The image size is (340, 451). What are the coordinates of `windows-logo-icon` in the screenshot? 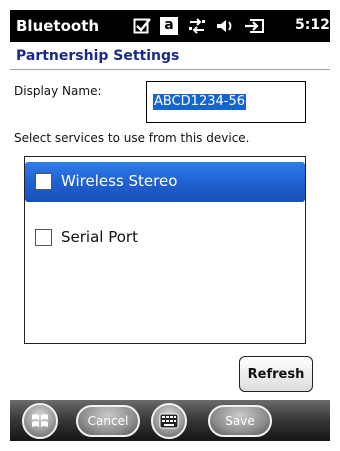 It's located at (40, 420).